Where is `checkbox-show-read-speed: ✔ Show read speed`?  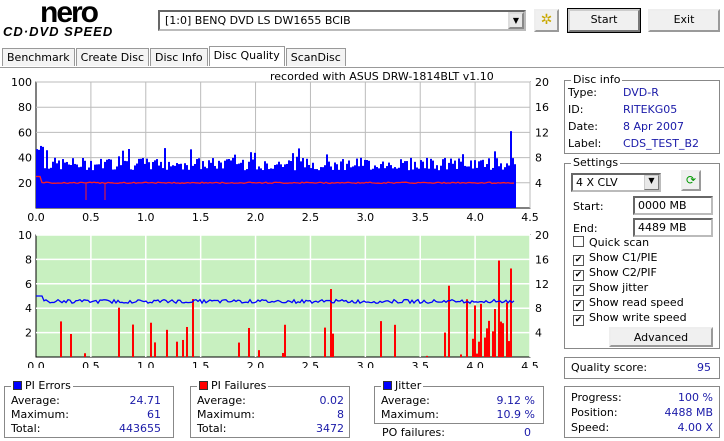 checkbox-show-read-speed: ✔ Show read speed is located at coordinates (630, 303).